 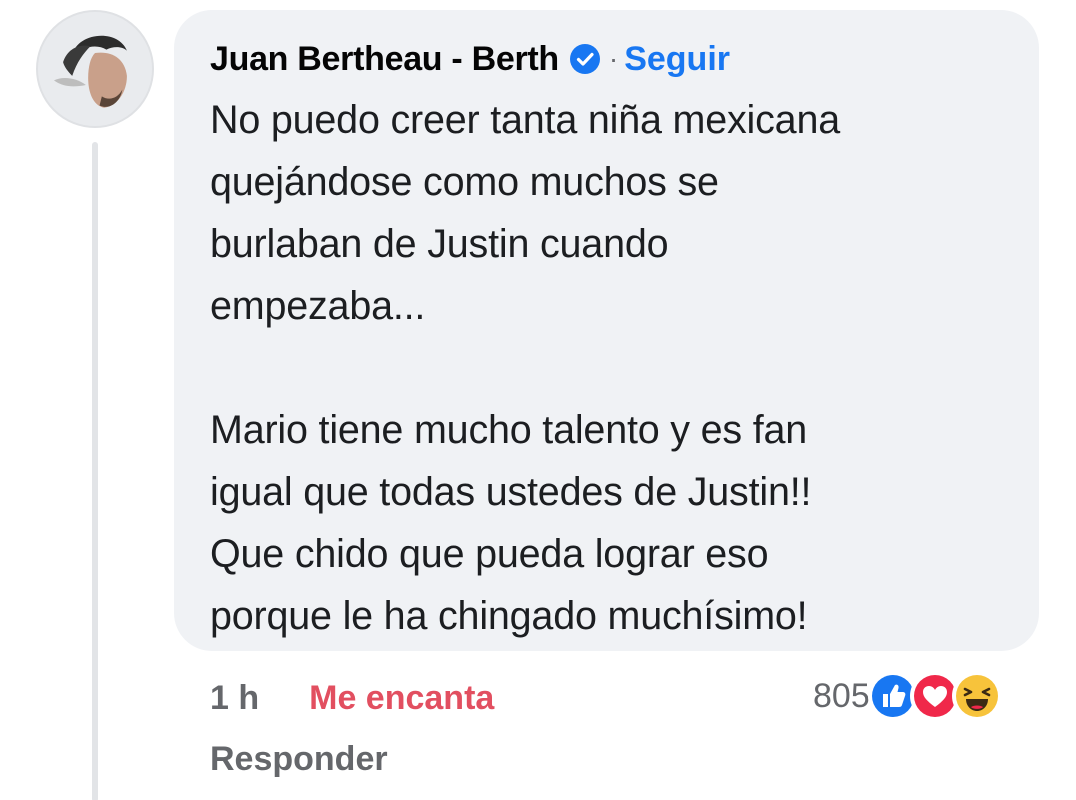 I want to click on reply-row: Responder, so click(x=299, y=759).